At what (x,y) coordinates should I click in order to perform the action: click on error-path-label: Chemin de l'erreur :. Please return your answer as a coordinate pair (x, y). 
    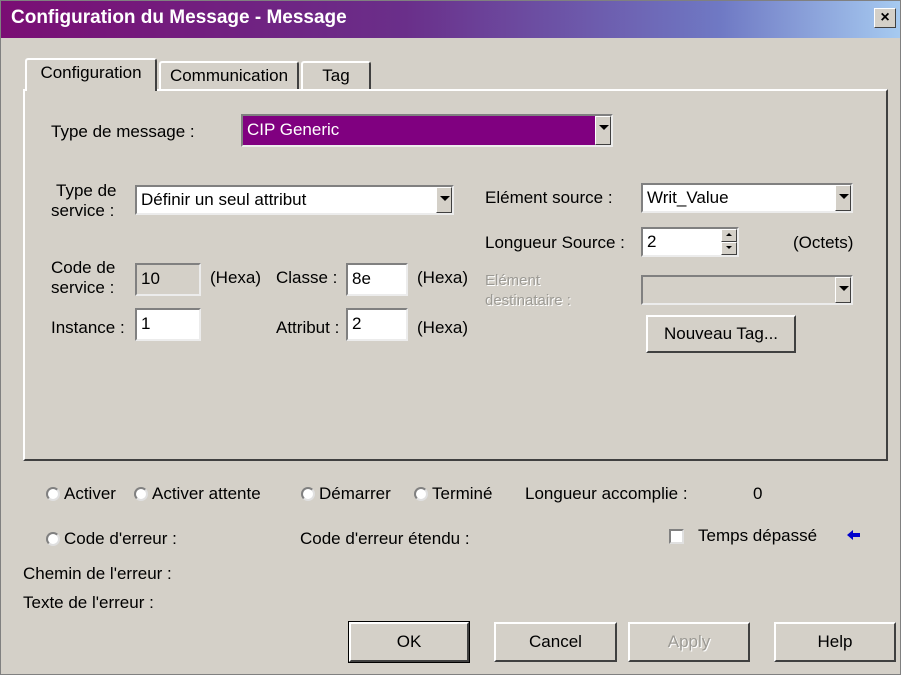
    Looking at the image, I should click on (97, 573).